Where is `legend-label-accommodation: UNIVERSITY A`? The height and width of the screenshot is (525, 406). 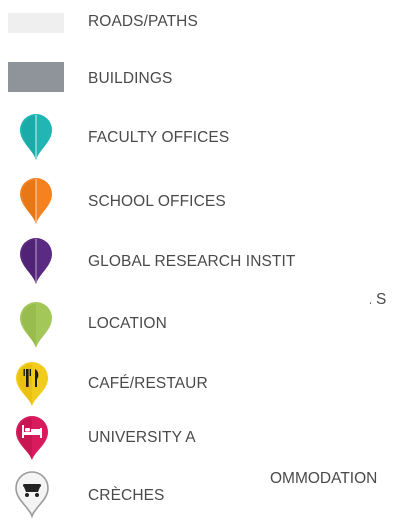 legend-label-accommodation: UNIVERSITY A is located at coordinates (142, 437).